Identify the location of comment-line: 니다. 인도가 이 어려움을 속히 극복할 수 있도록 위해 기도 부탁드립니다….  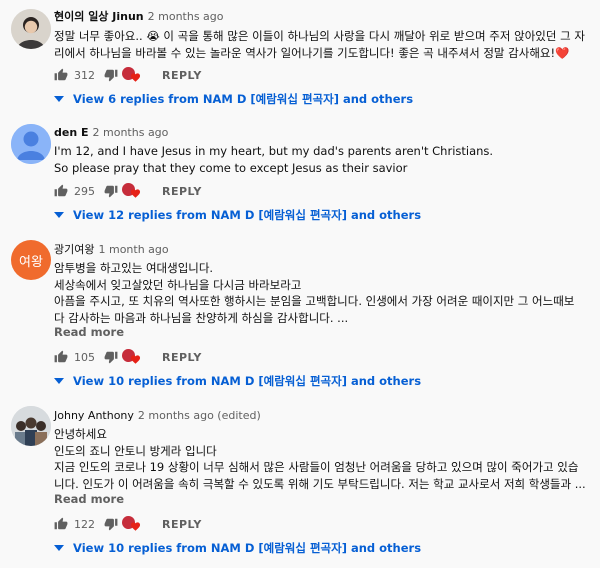
(320, 483).